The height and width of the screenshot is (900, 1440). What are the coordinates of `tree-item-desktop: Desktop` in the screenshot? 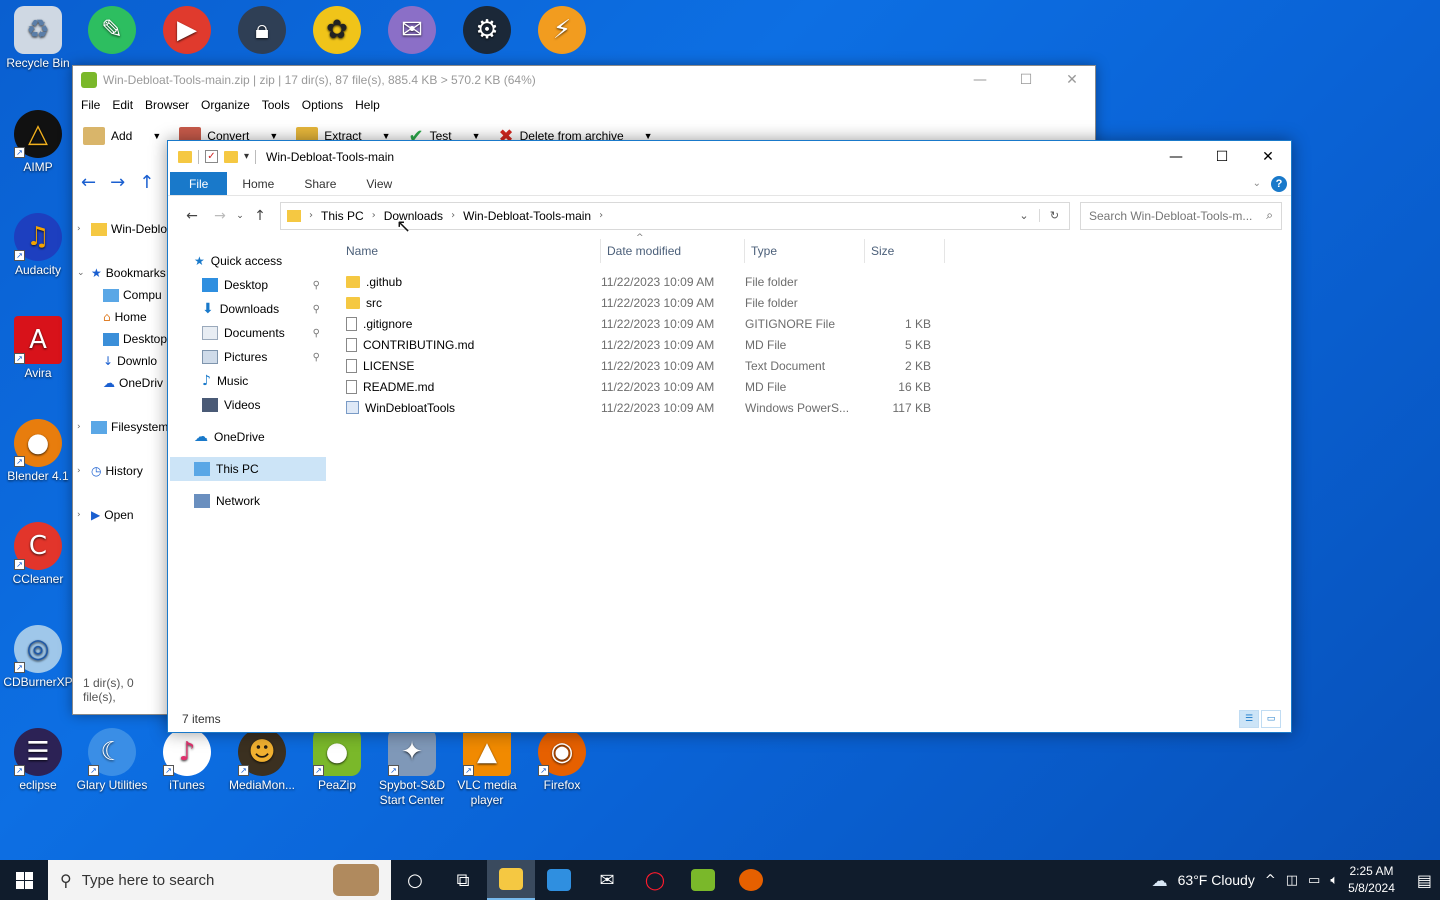 It's located at (135, 339).